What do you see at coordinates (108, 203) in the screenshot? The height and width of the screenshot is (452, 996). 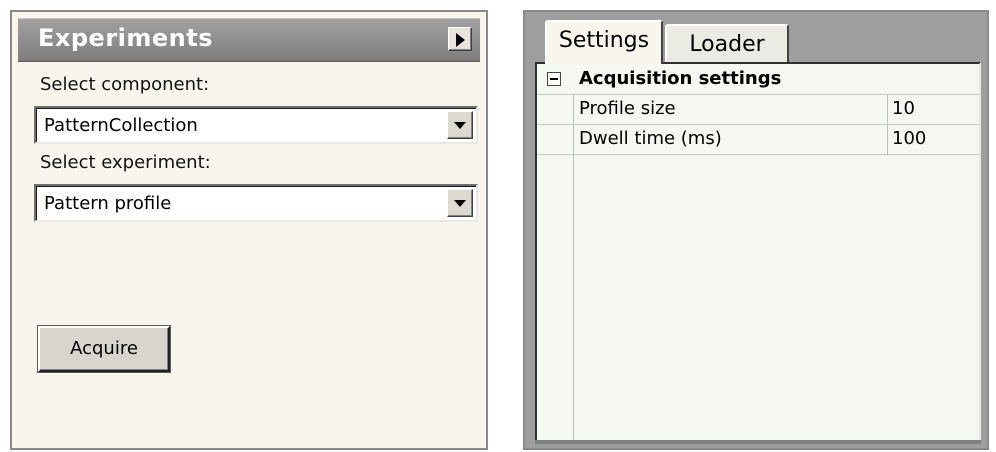 I see `experiment-select-value: Pattern profile` at bounding box center [108, 203].